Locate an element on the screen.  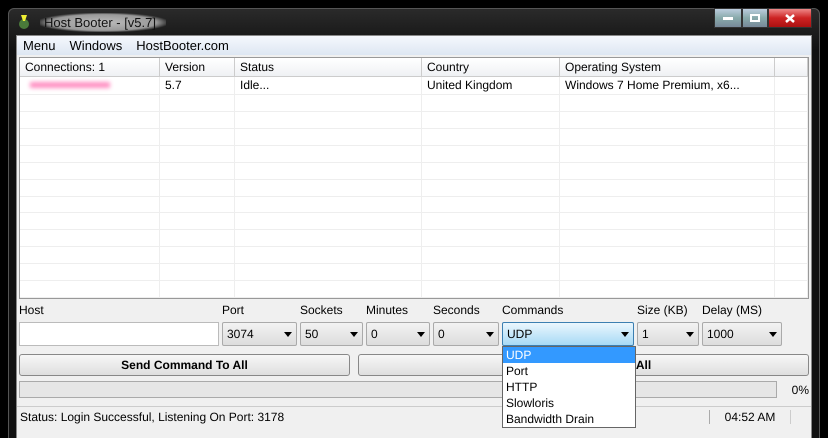
field-label: Host is located at coordinates (32, 311).